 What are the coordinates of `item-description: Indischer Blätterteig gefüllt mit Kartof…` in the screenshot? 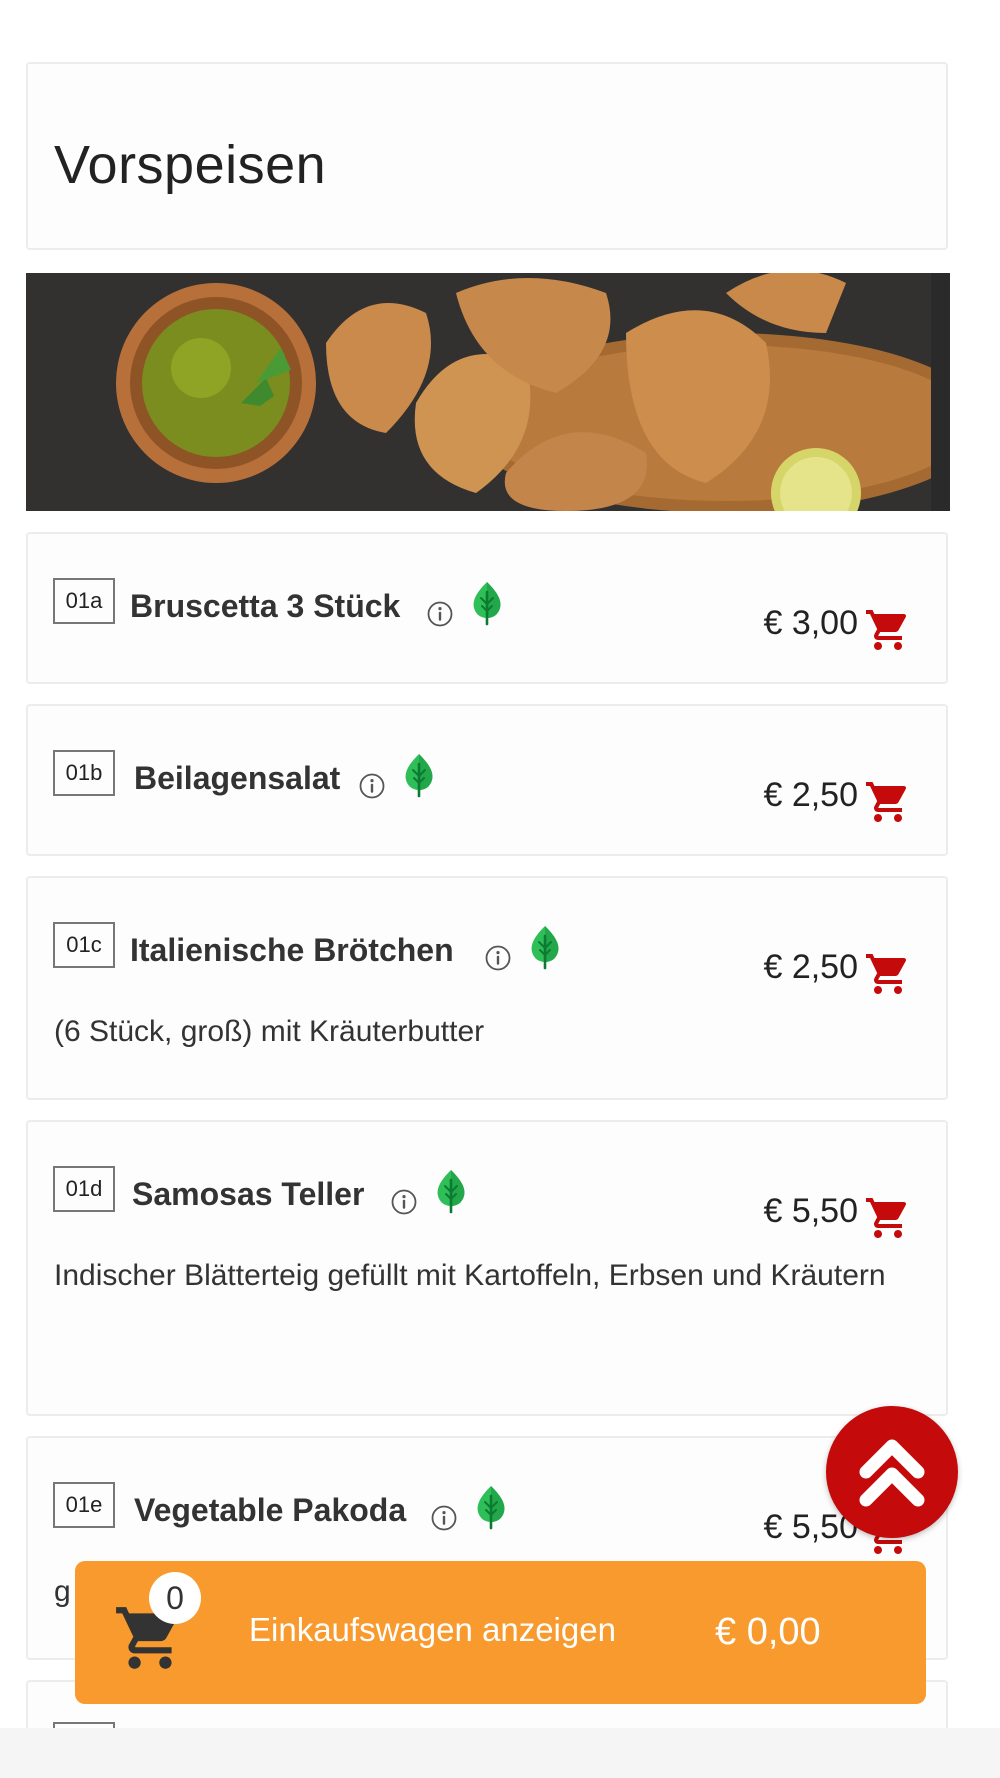 It's located at (470, 1275).